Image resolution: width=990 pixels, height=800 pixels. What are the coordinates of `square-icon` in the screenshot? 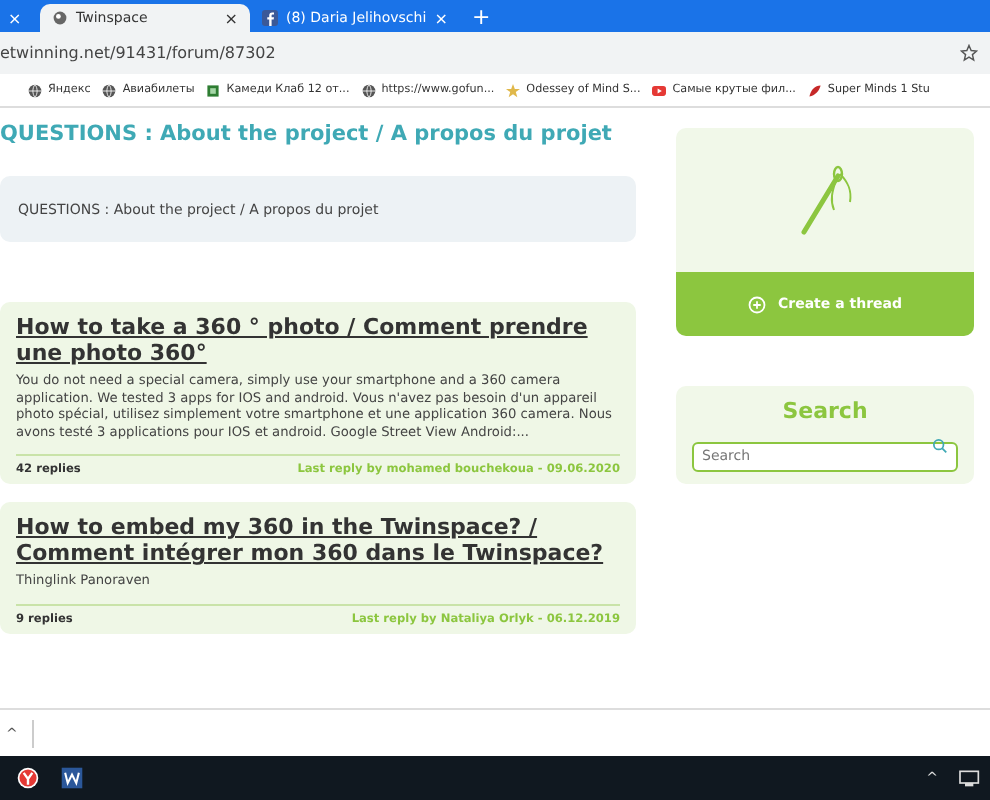 It's located at (213, 90).